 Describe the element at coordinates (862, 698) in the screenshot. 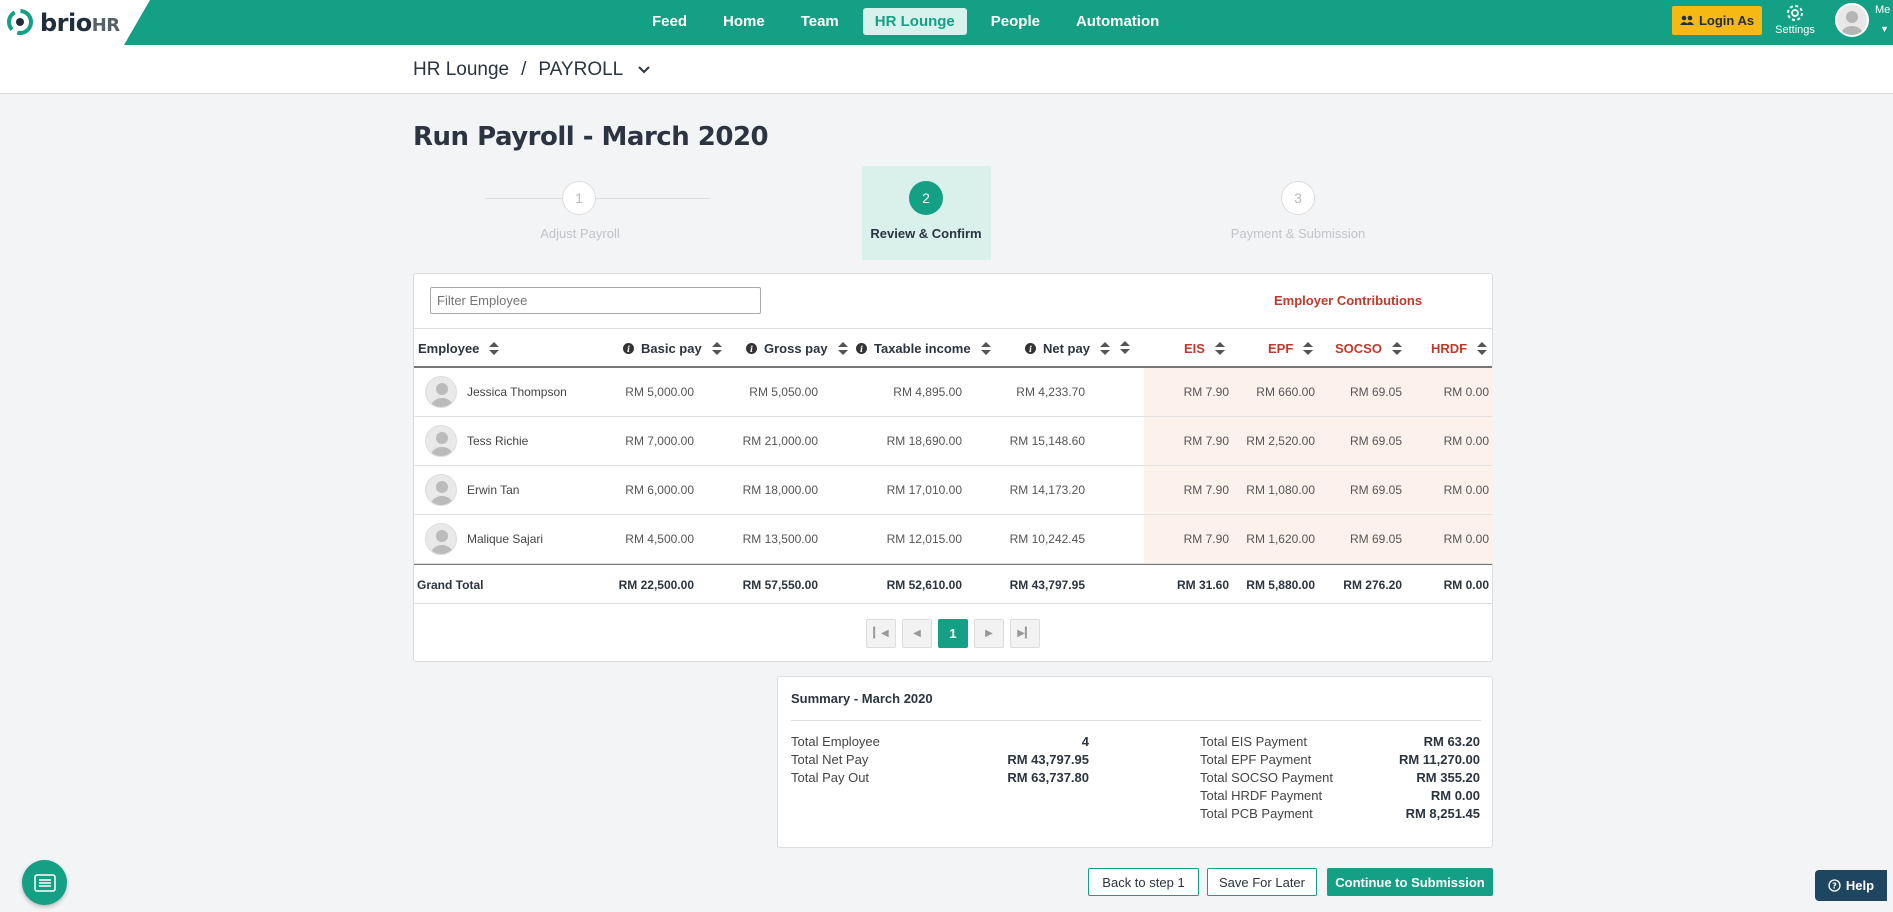

I see `summary-title: Summary - March 2020` at that location.